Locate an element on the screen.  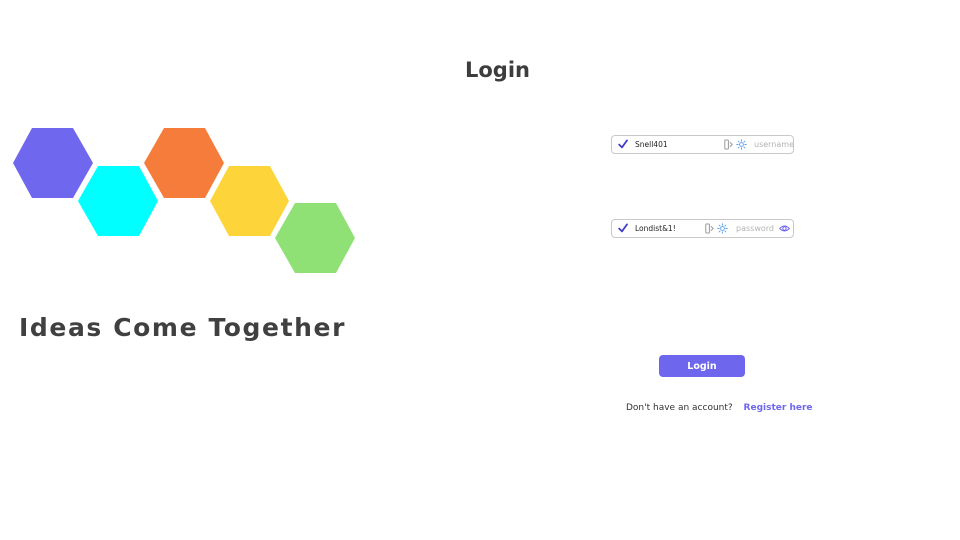
password-field: password is located at coordinates (702, 228).